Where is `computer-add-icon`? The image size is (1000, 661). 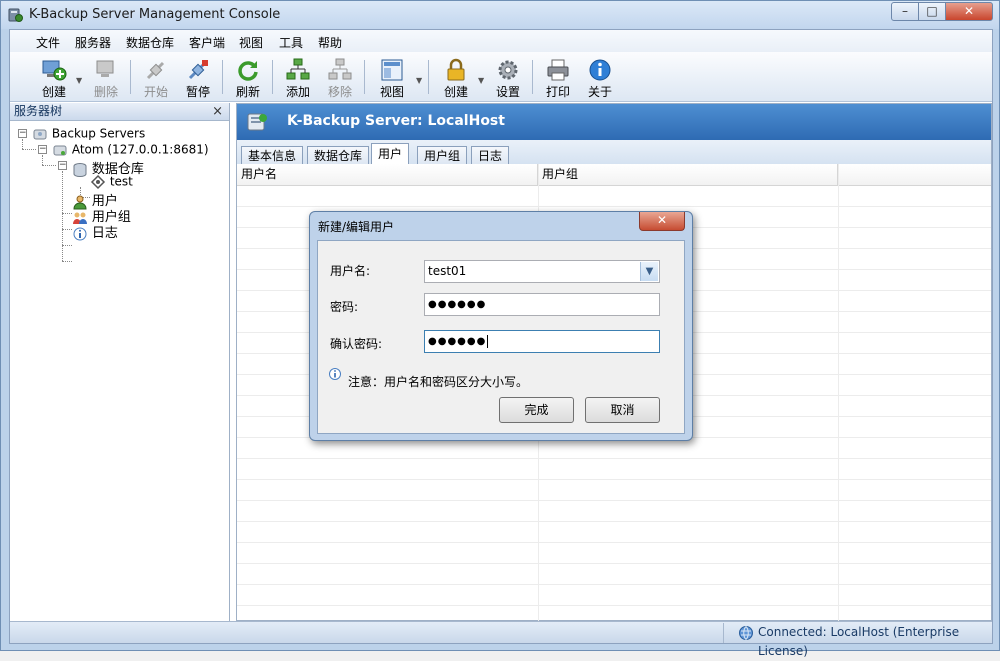 computer-add-icon is located at coordinates (54, 70).